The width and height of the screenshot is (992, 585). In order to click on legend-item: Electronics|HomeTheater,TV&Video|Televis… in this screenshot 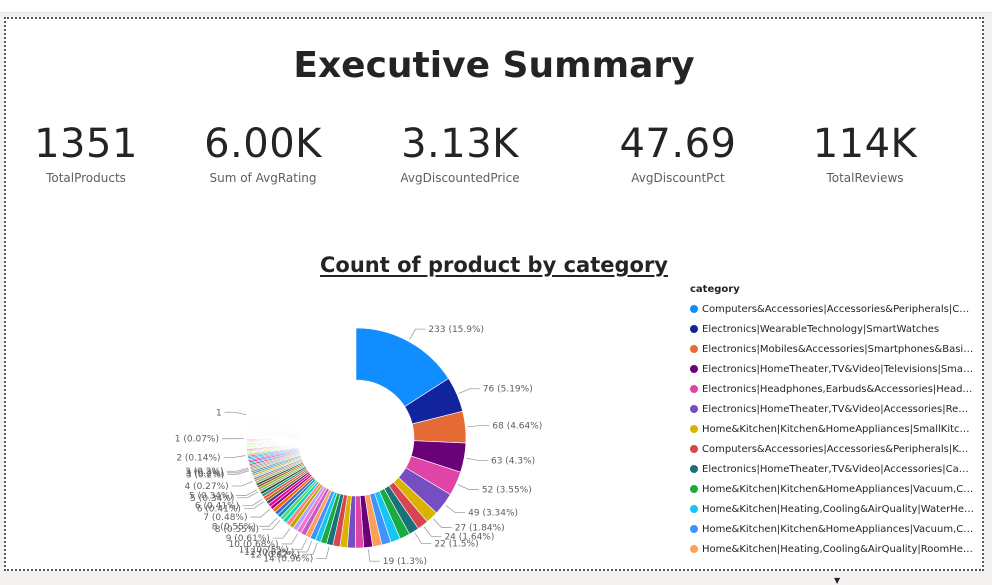, I will do `click(835, 369)`.